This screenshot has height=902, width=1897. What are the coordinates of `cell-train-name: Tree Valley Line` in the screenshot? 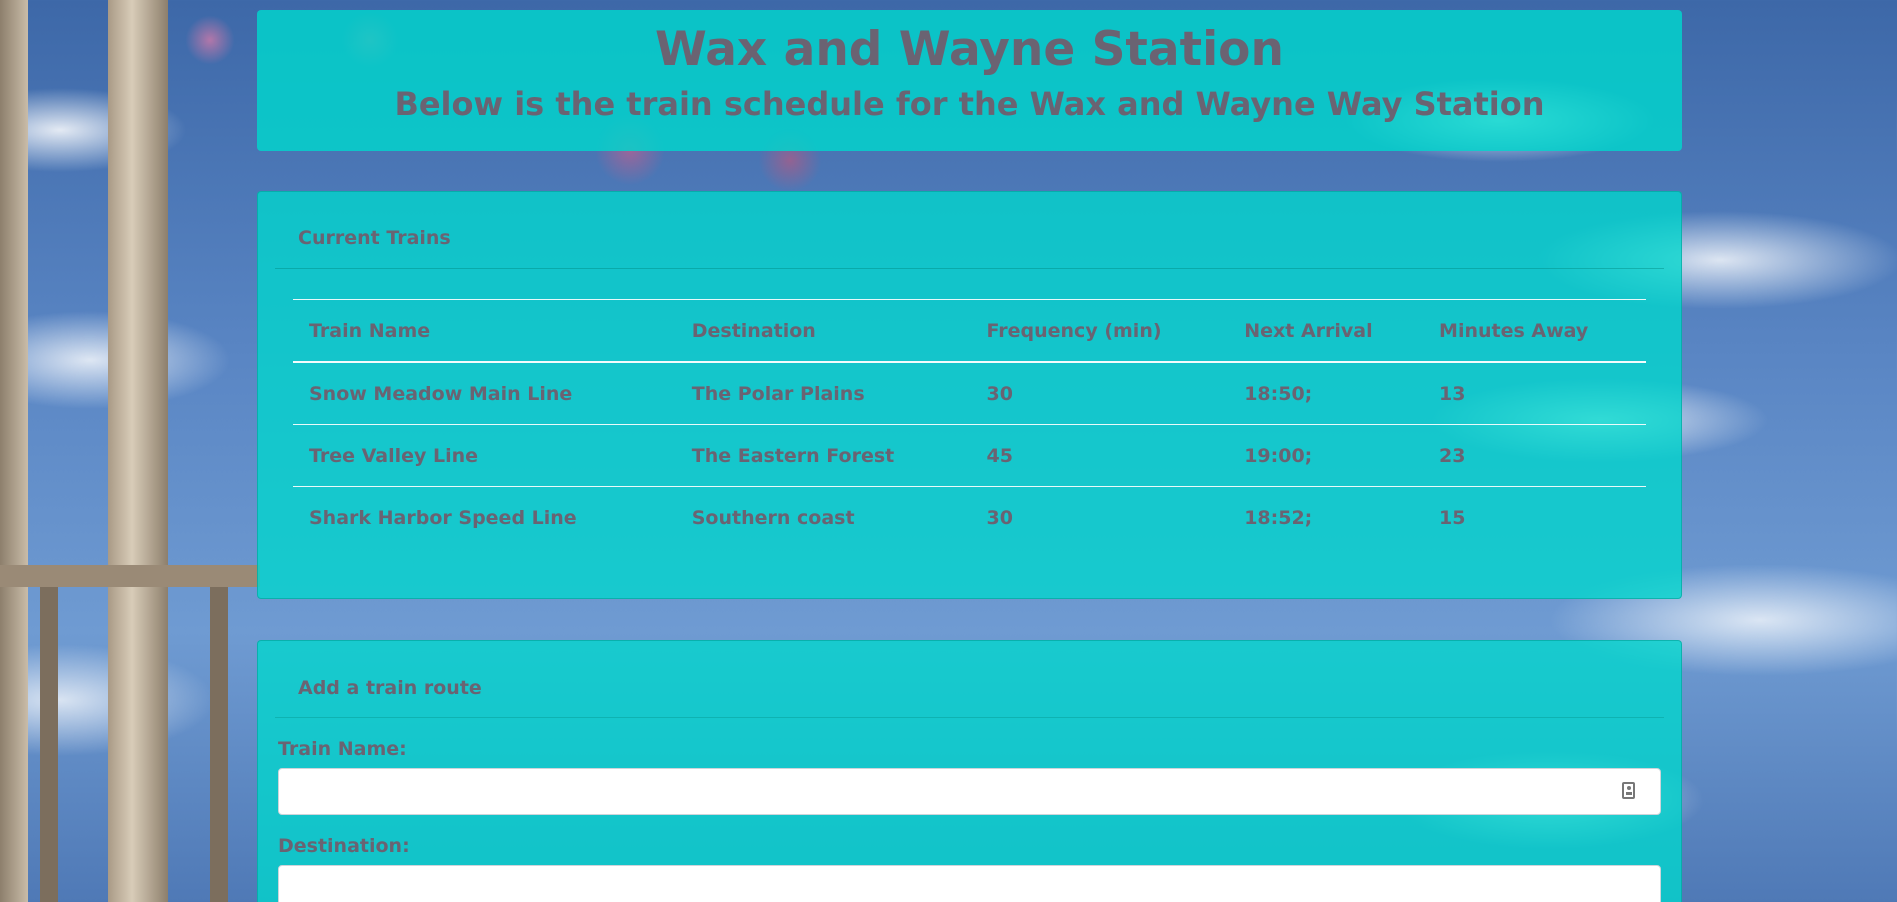 It's located at (484, 455).